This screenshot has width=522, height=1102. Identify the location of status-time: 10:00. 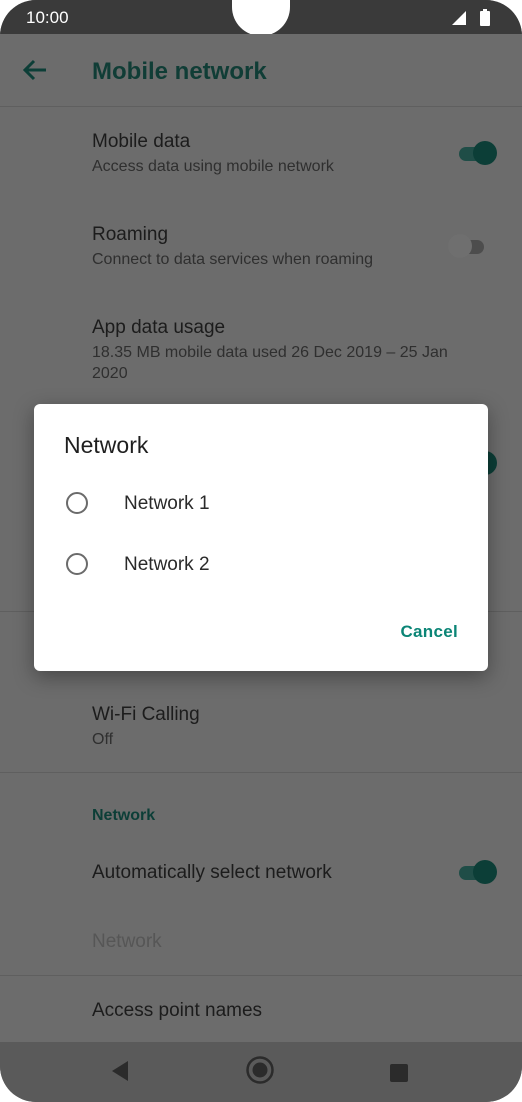
(47, 17).